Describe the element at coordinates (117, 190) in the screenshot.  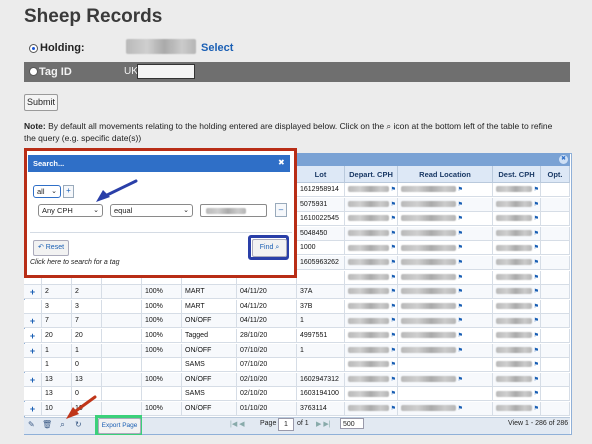
I see `blue-arrow-icon` at that location.